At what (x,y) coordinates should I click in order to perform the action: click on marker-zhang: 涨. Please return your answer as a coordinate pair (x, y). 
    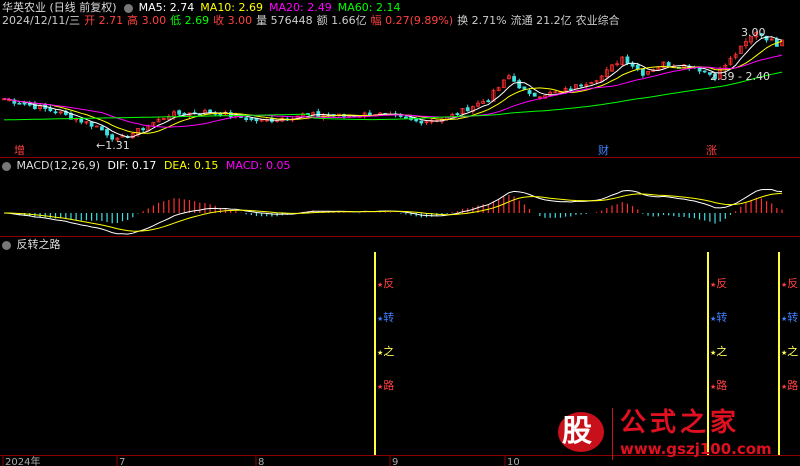
    Looking at the image, I should click on (711, 150).